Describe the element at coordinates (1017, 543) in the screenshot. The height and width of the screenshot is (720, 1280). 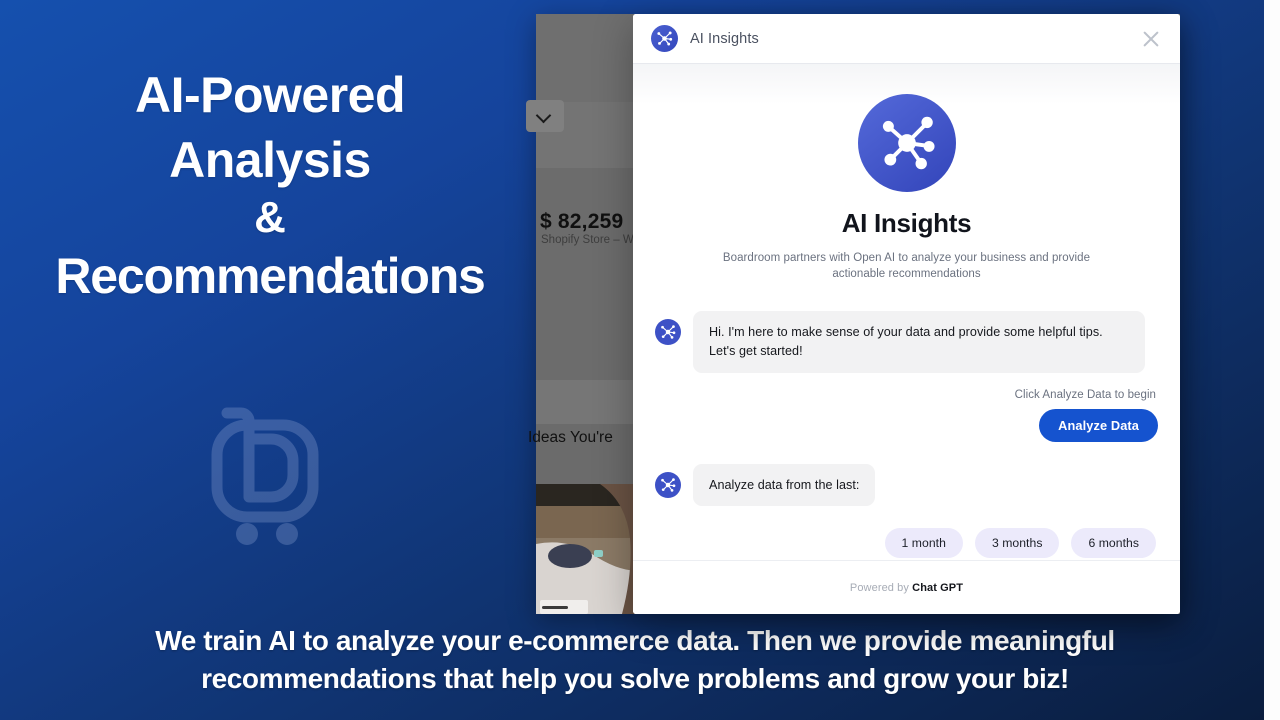
I see `timeframe-chip-3-months: 3 months` at that location.